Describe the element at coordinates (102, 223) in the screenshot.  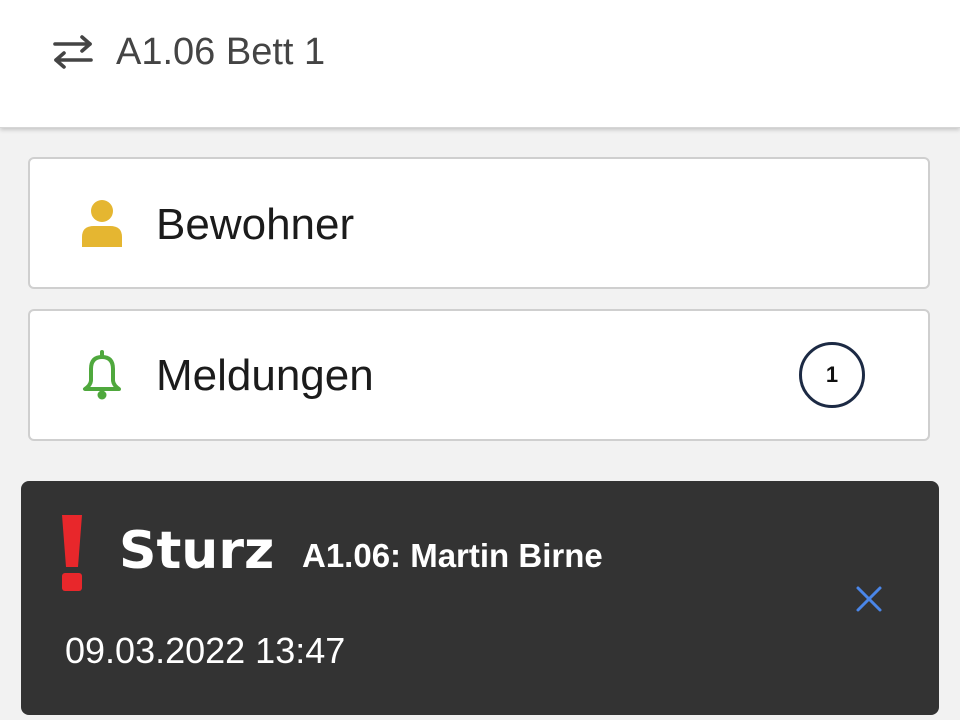
I see `person-icon` at that location.